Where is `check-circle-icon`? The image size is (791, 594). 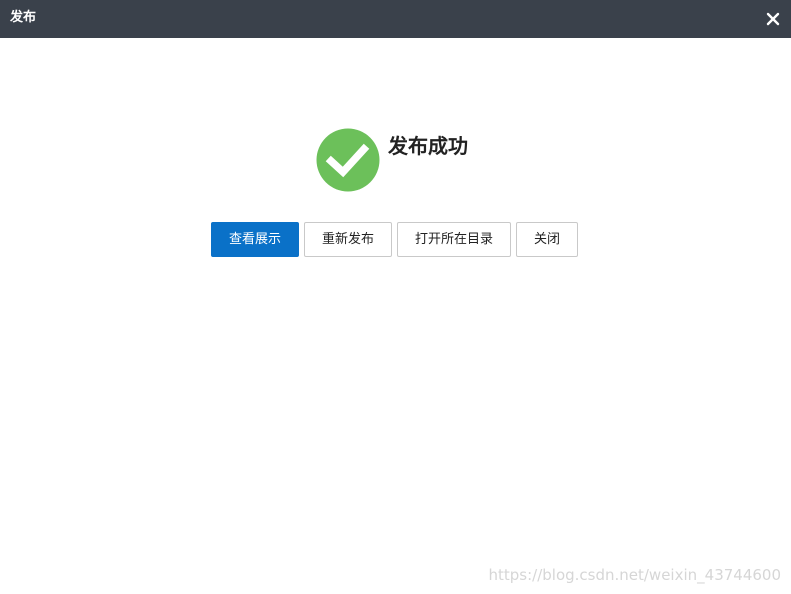
check-circle-icon is located at coordinates (348, 160).